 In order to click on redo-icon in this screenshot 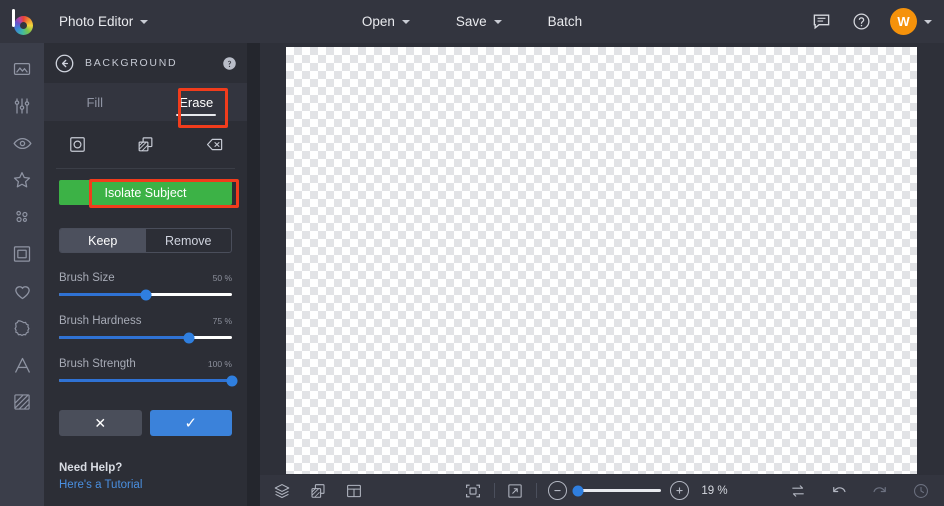, I will do `click(879, 490)`.